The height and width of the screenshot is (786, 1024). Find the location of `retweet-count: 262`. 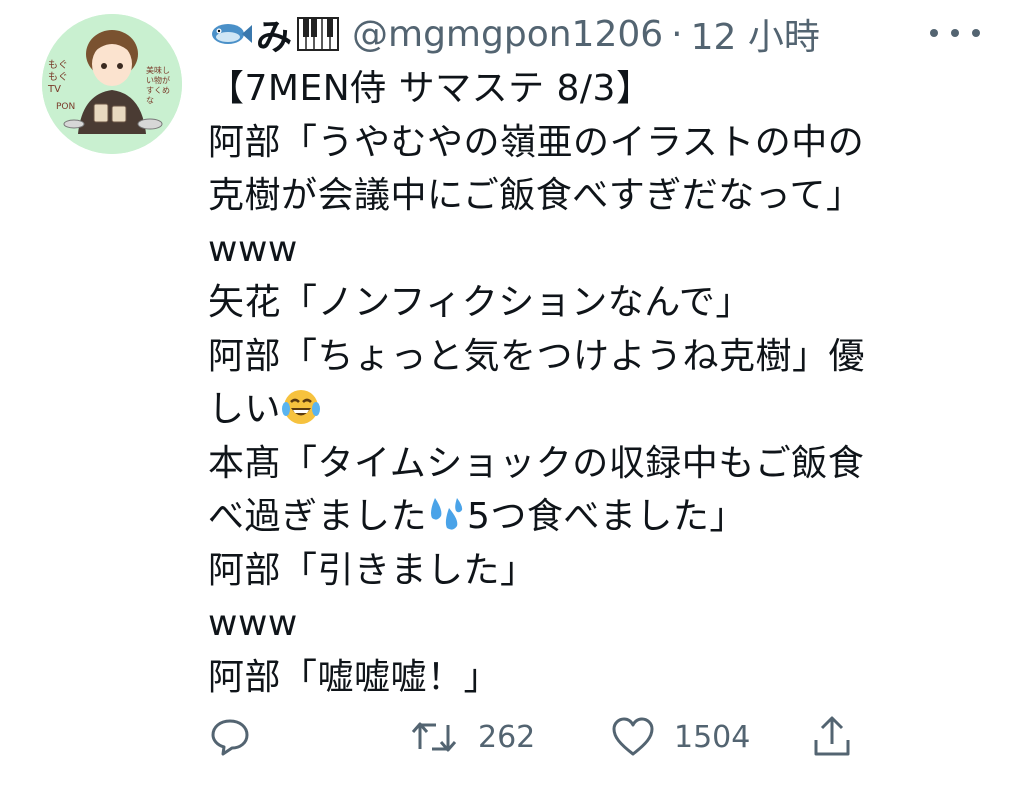

retweet-count: 262 is located at coordinates (507, 737).